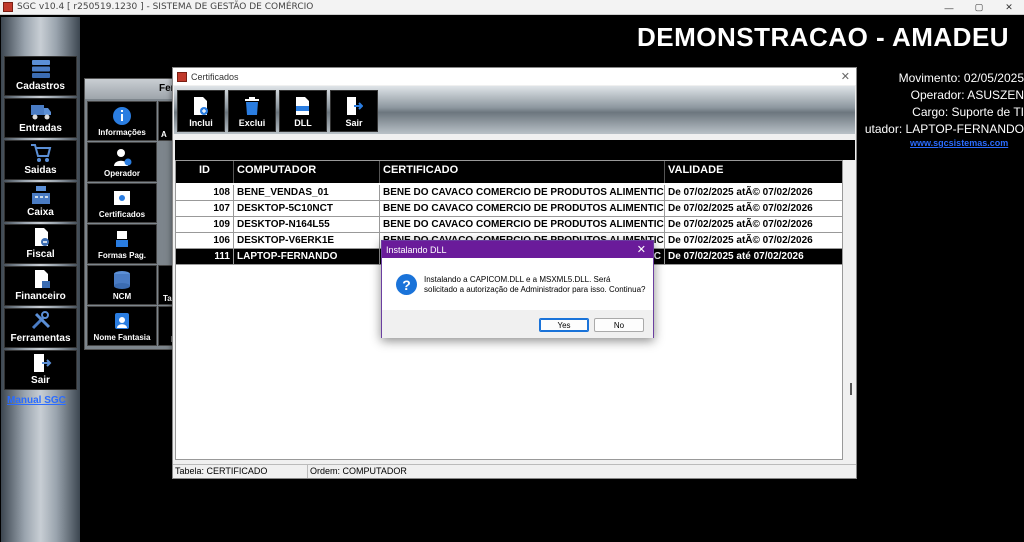 This screenshot has width=1024, height=542. What do you see at coordinates (307, 172) in the screenshot?
I see `column-header-computador: COMPUTADOR` at bounding box center [307, 172].